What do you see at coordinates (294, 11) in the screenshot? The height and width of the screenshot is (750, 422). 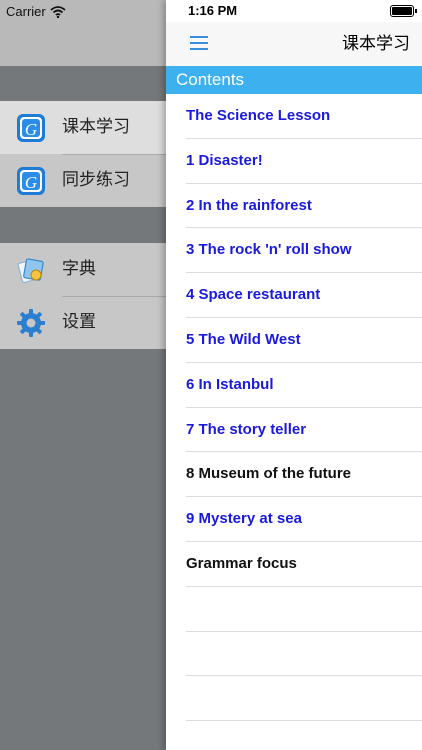 I see `status-bar: 1:16 PM` at bounding box center [294, 11].